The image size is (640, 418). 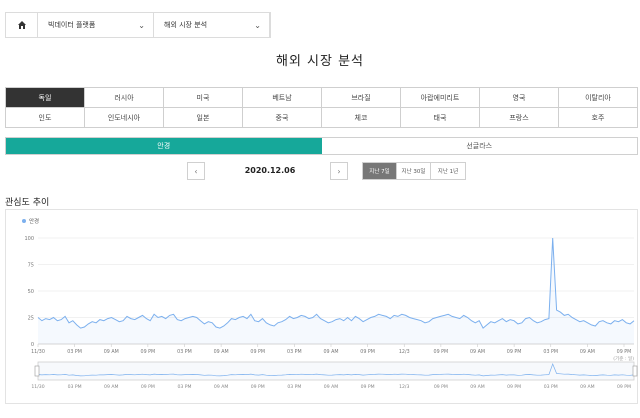 I want to click on y-tick-label: 0, so click(x=32, y=345).